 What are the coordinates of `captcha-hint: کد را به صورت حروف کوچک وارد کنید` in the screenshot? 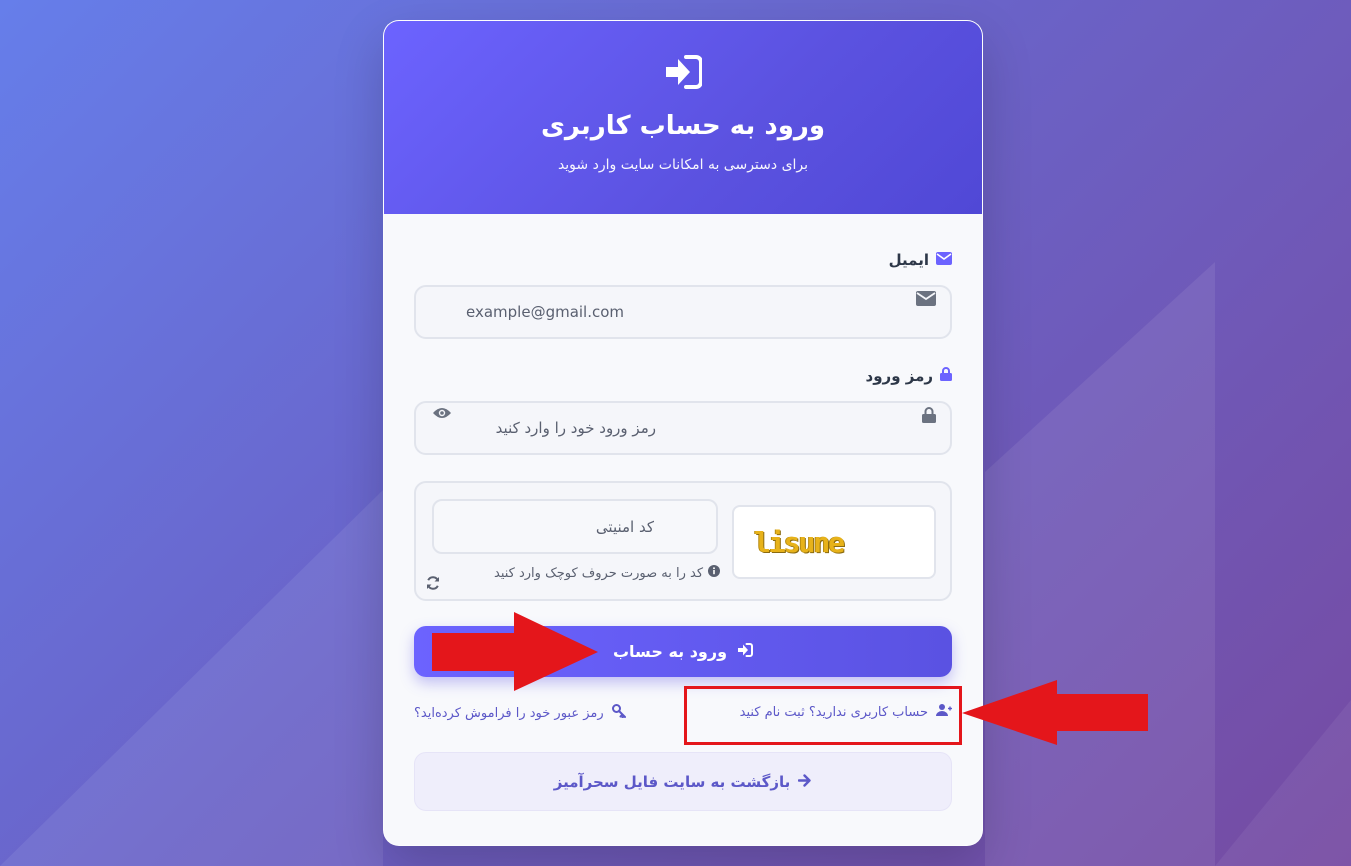 It's located at (607, 573).